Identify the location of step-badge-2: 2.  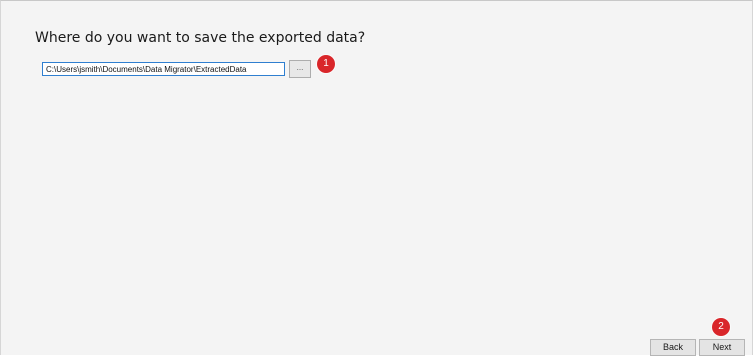
(721, 327).